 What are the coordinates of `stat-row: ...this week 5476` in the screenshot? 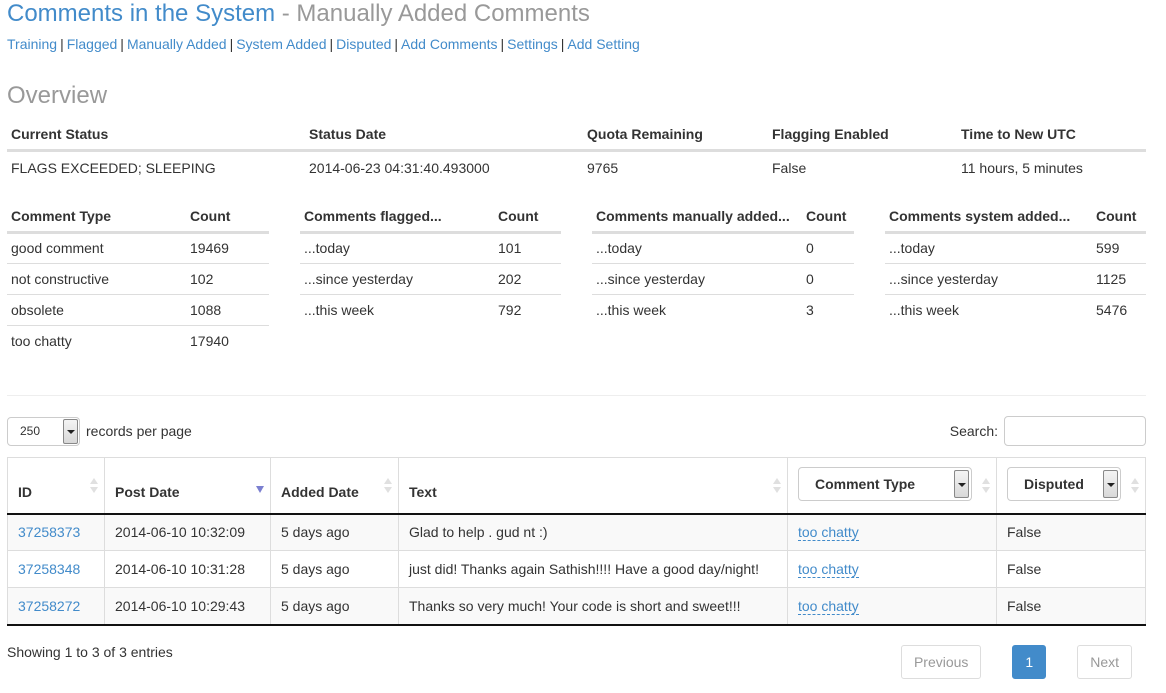 It's located at (1015, 309).